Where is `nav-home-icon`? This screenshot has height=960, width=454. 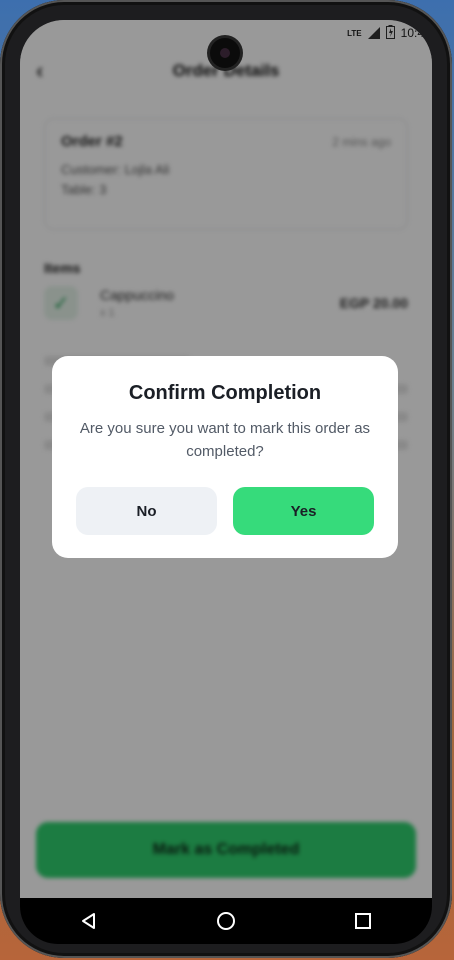
nav-home-icon is located at coordinates (226, 921).